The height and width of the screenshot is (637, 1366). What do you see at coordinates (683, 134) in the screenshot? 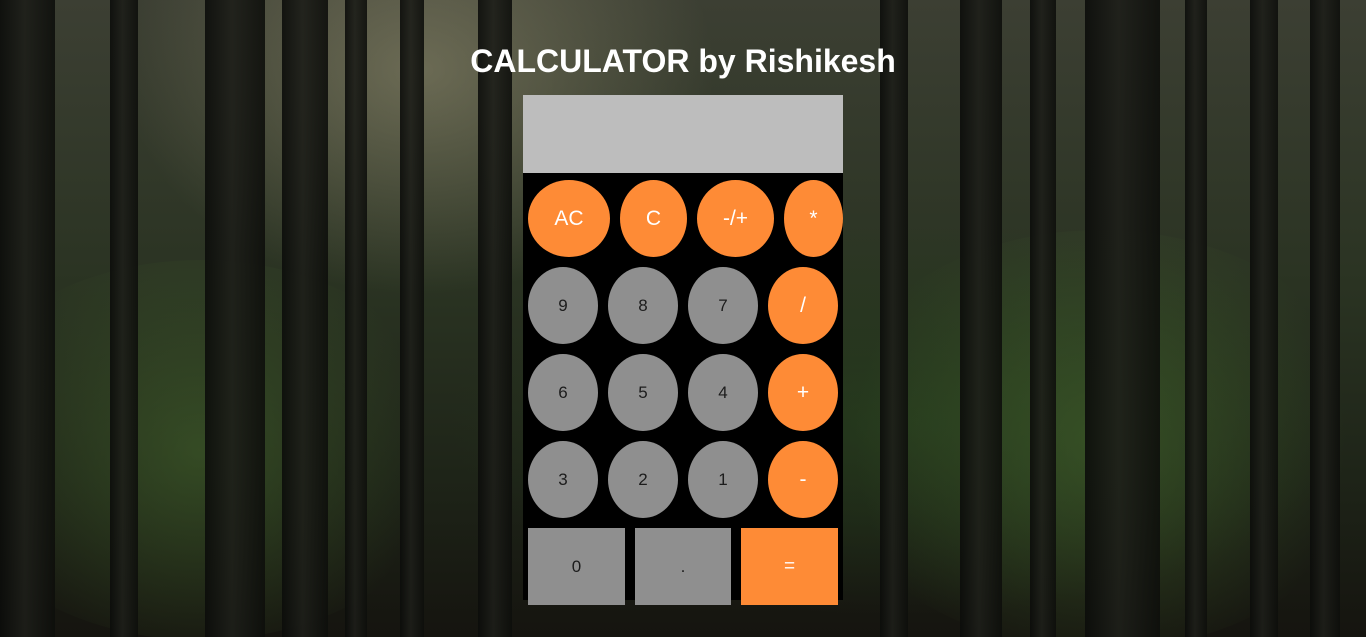
I see `calculator-display` at bounding box center [683, 134].